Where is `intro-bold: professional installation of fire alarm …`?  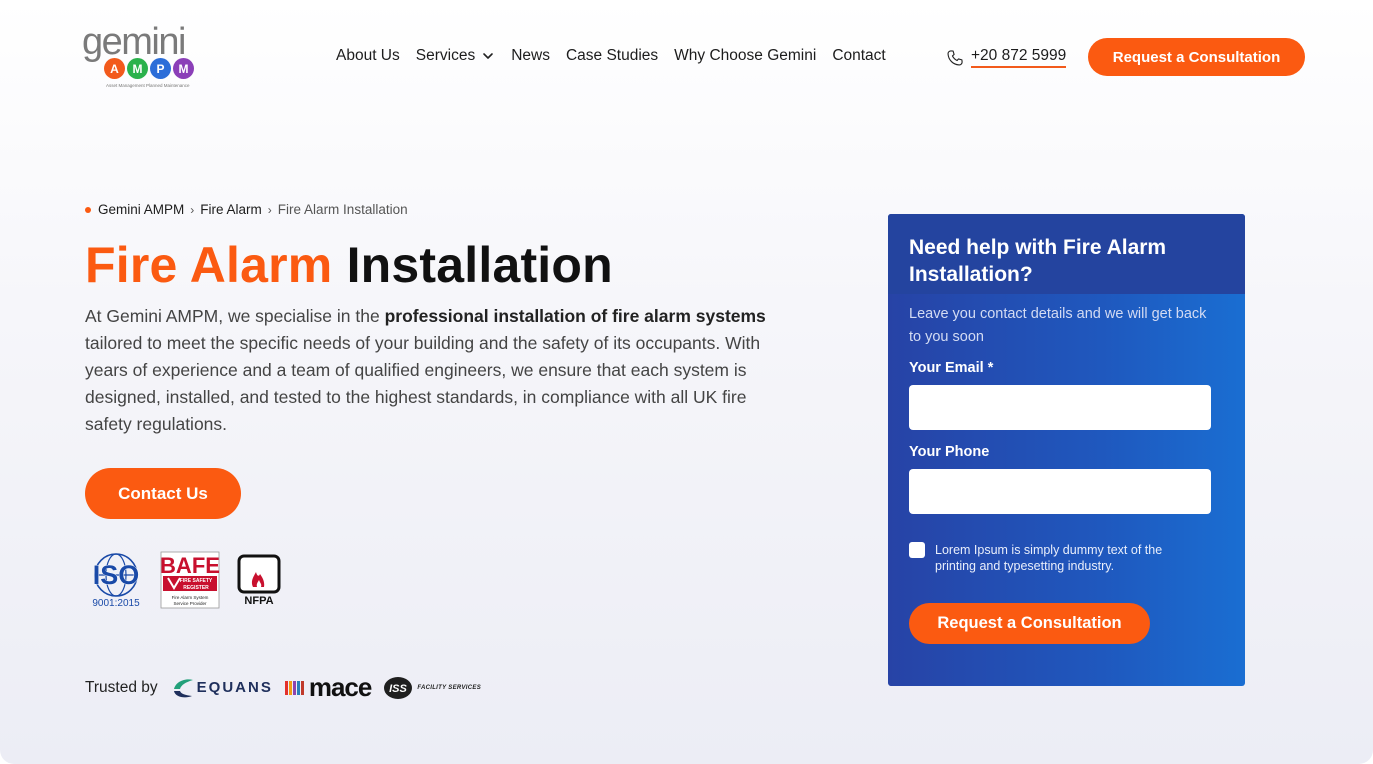
intro-bold: professional installation of fire alarm … is located at coordinates (575, 316).